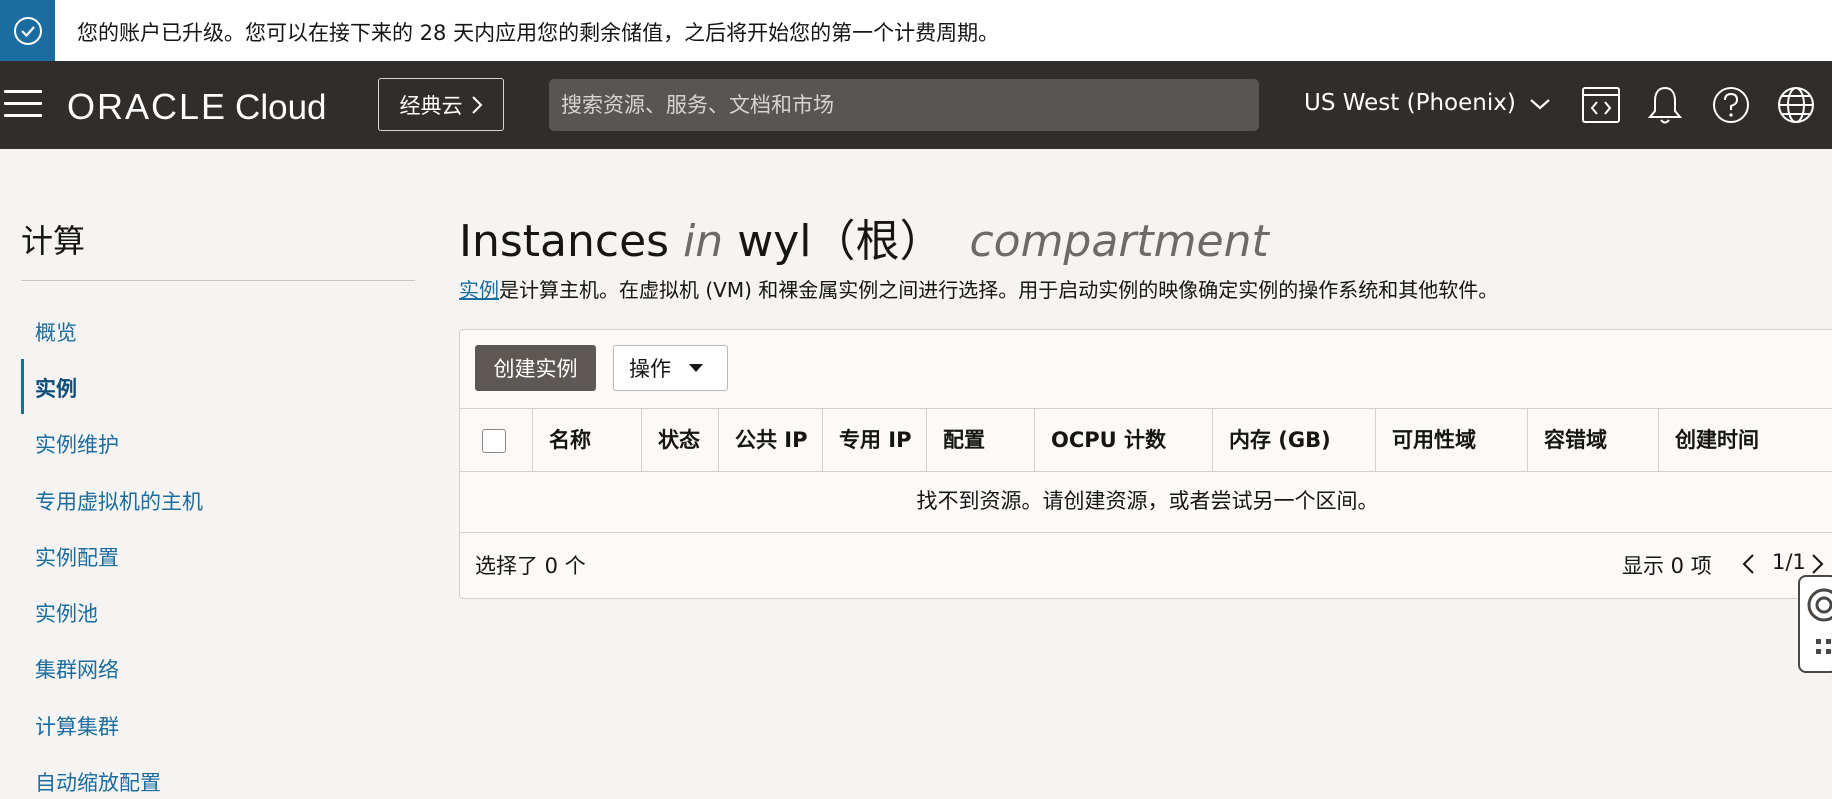 The image size is (1832, 799). What do you see at coordinates (770, 440) in the screenshot?
I see `column-header-public-ip: 公共 IP` at bounding box center [770, 440].